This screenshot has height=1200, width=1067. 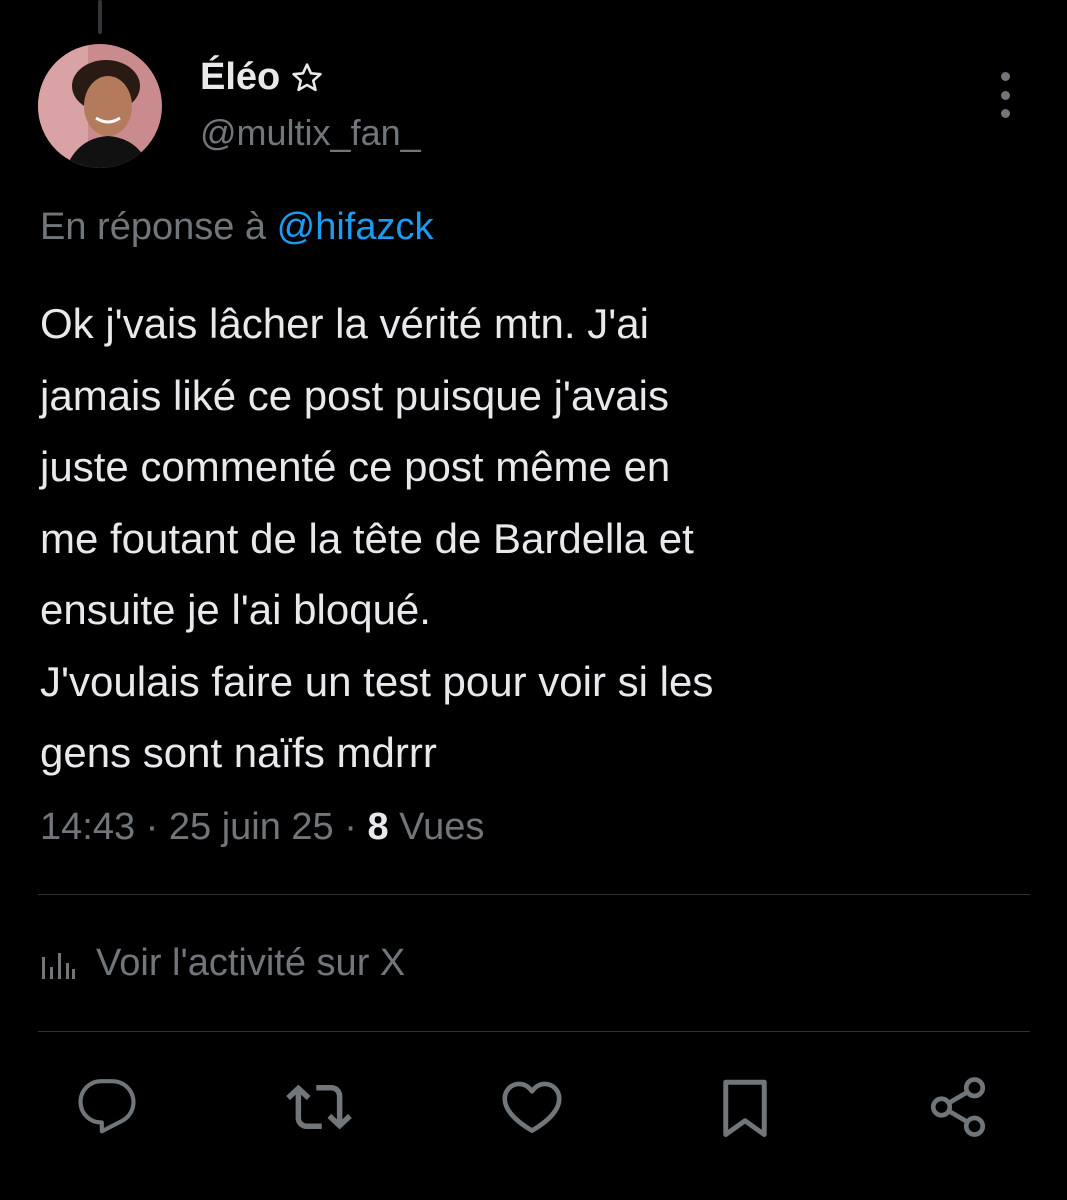 What do you see at coordinates (251, 827) in the screenshot?
I see `tweet-date: 25 juin 25` at bounding box center [251, 827].